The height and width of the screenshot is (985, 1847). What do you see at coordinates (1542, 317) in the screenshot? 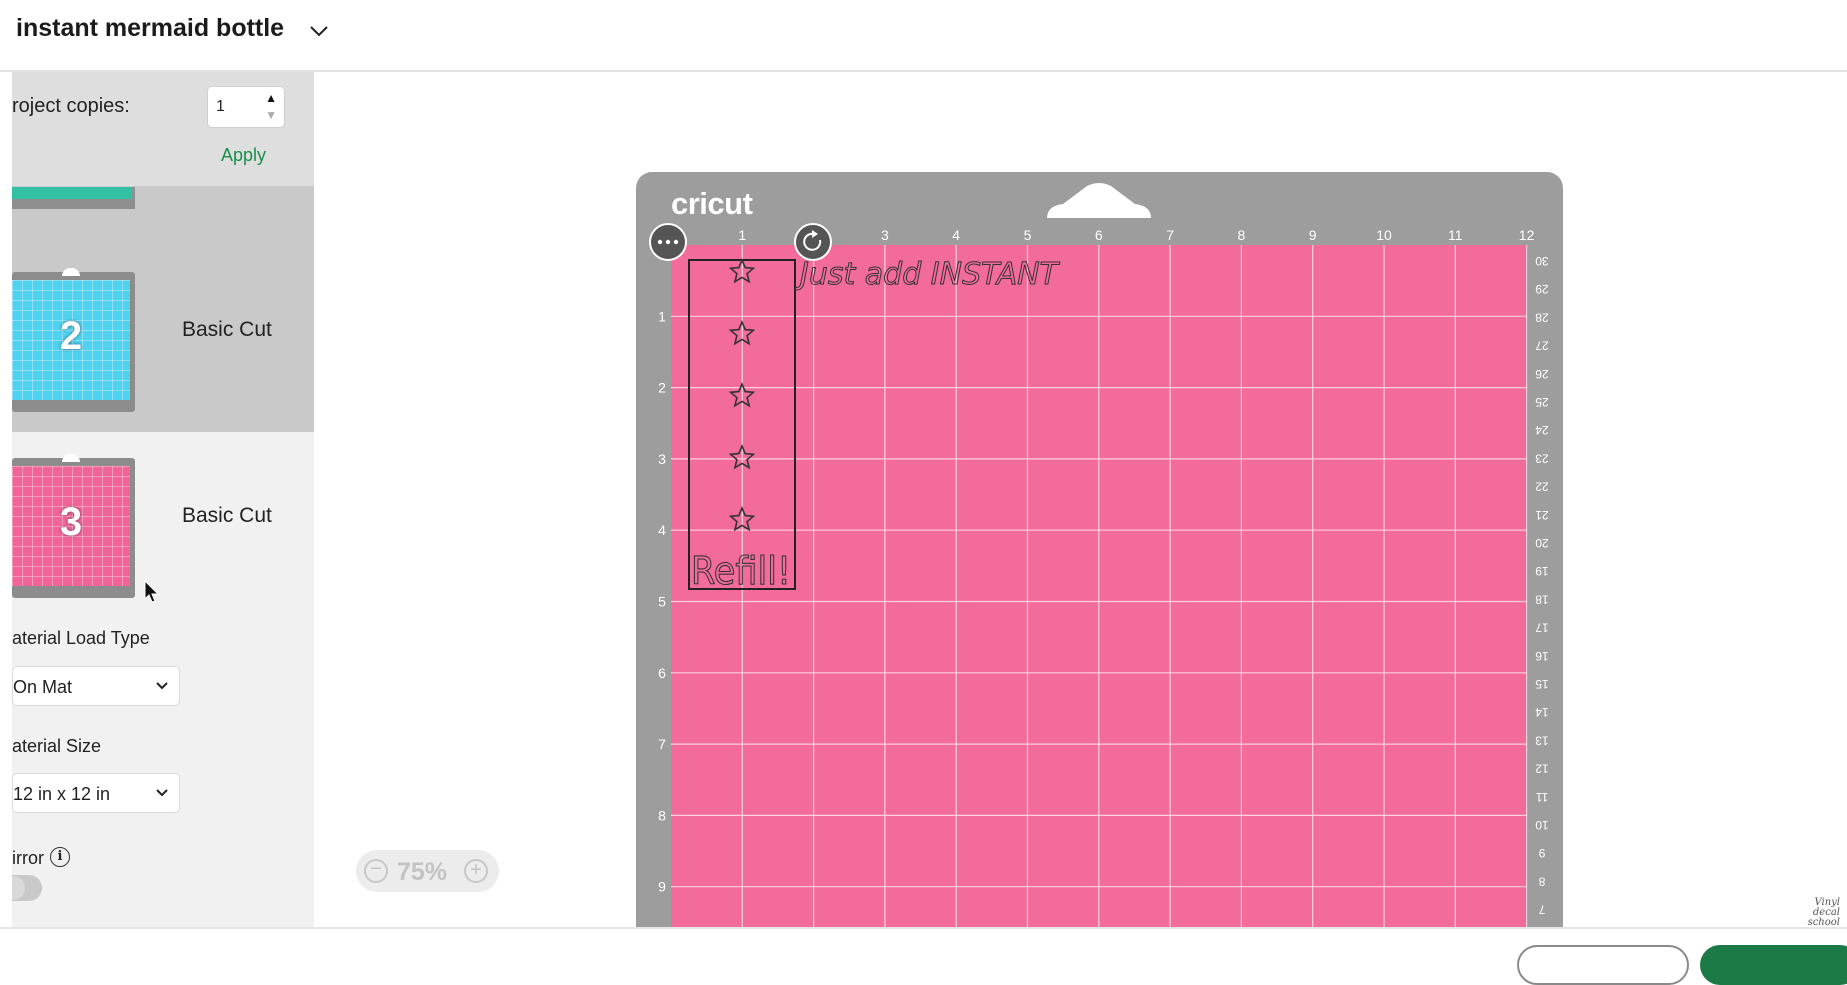
I see `ruler-right-label: 28` at bounding box center [1542, 317].